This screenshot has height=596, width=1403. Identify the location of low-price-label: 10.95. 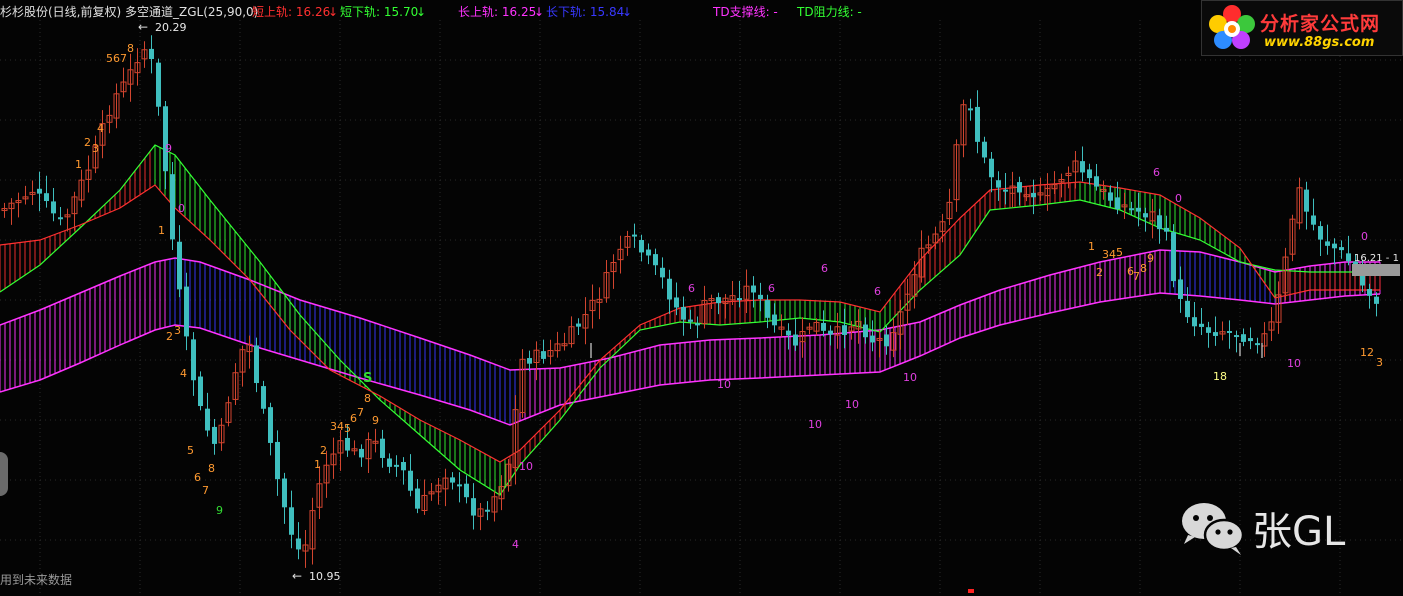
(325, 576).